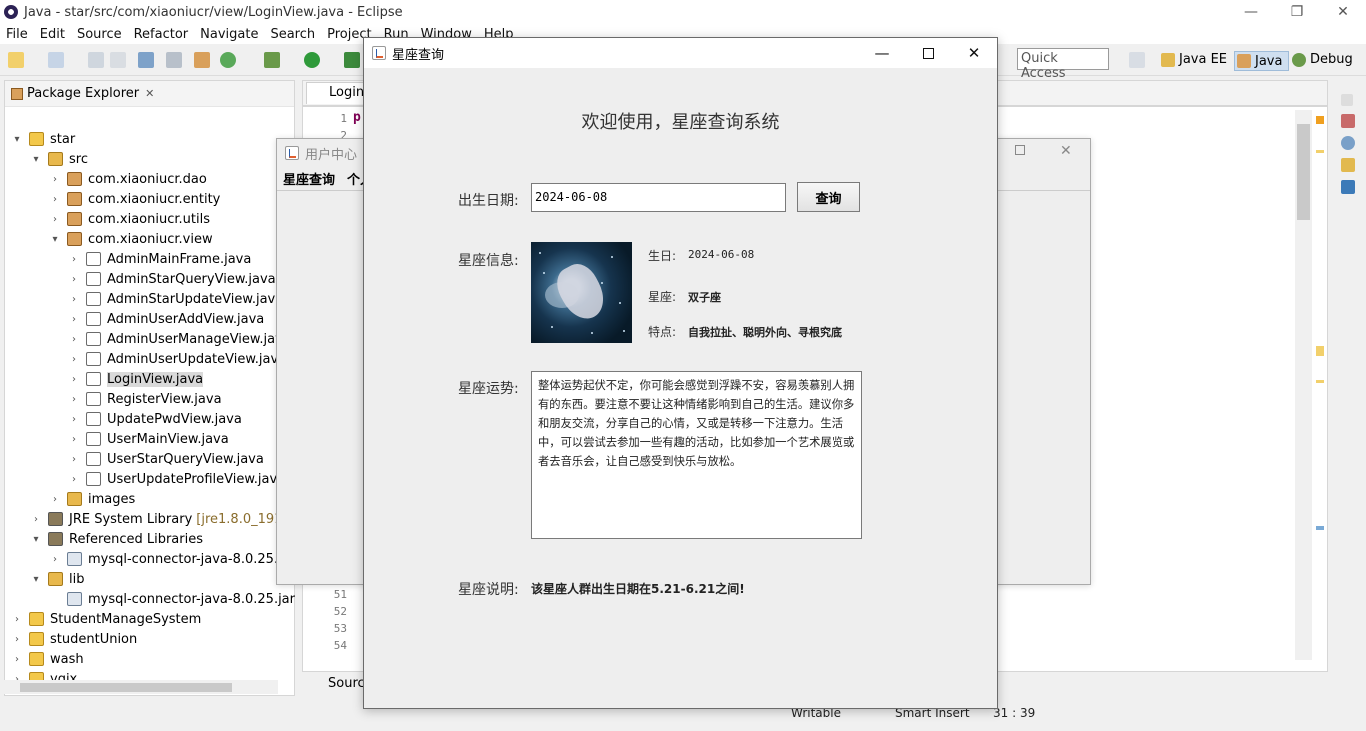  Describe the element at coordinates (228, 60) in the screenshot. I see `refresh-icon` at that location.